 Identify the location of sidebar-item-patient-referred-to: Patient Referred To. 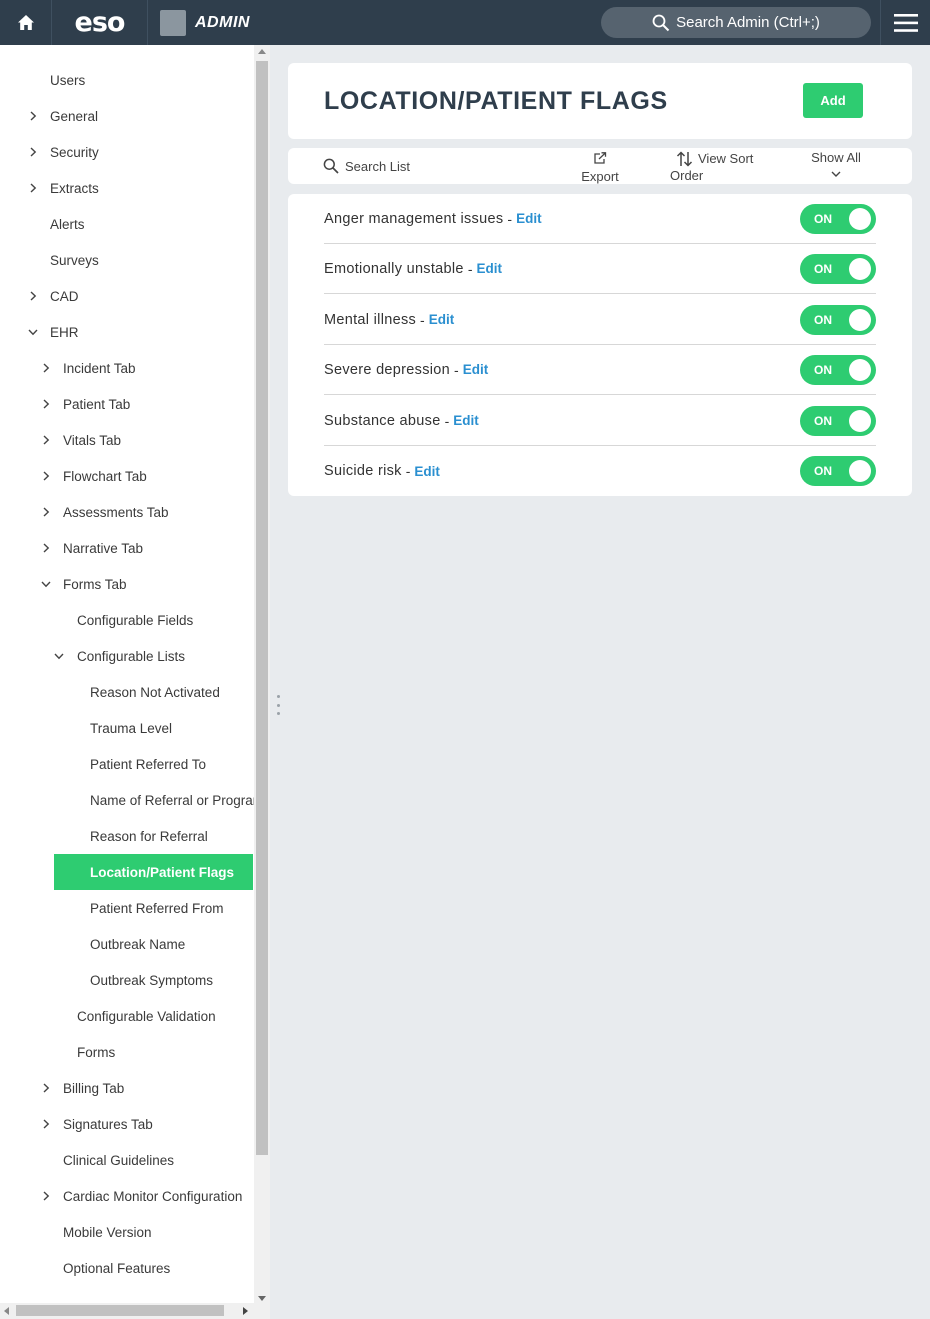
(127, 764).